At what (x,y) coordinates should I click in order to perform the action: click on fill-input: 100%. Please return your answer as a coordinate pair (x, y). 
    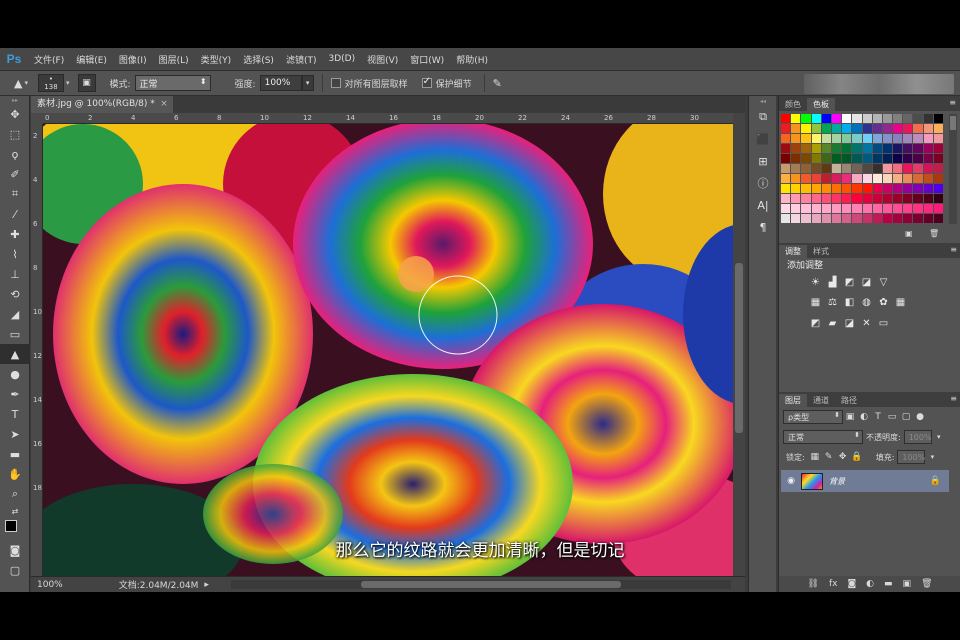
    Looking at the image, I should click on (911, 457).